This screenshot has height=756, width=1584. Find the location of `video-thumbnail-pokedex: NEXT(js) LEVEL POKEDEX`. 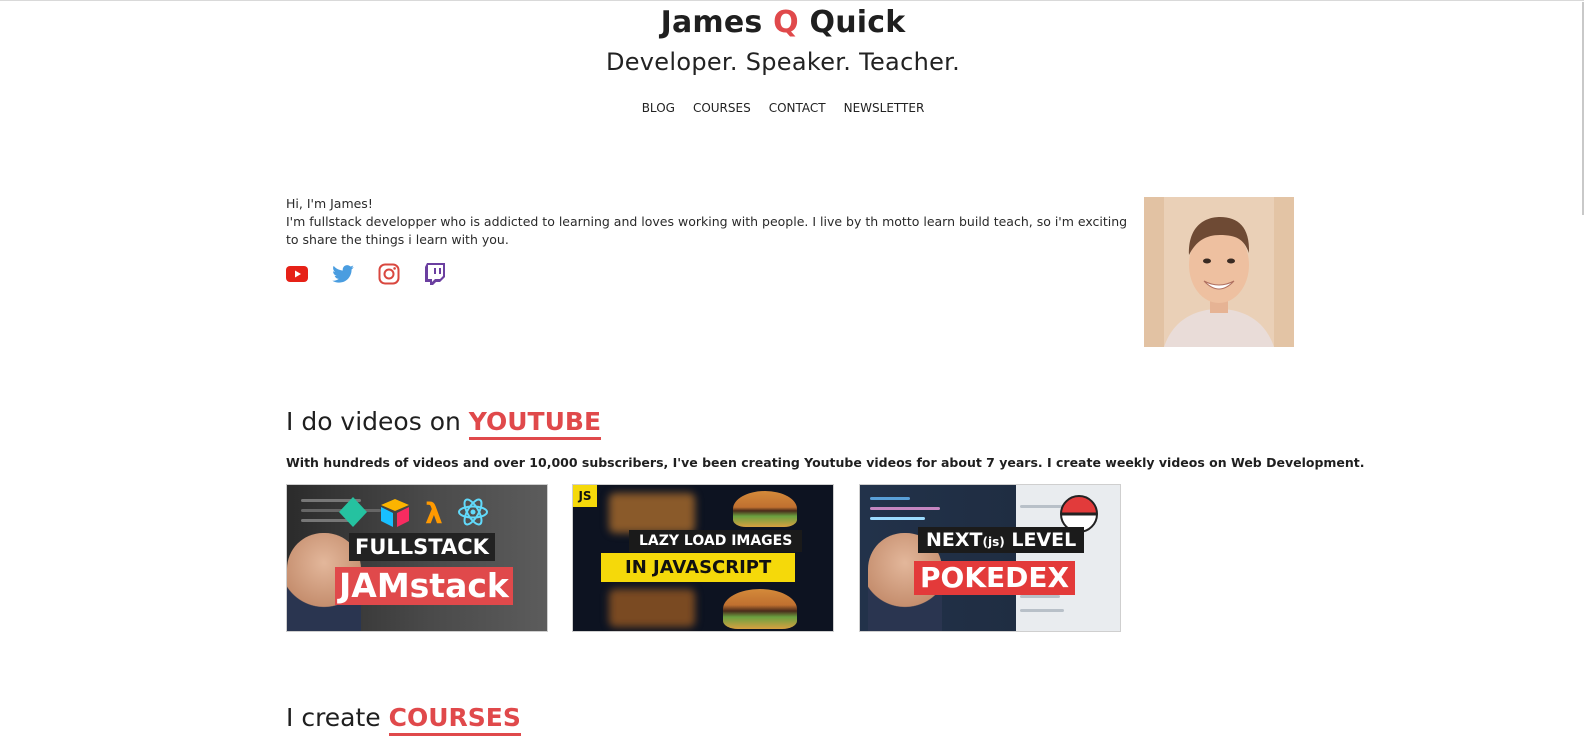

video-thumbnail-pokedex: NEXT(js) LEVEL POKEDEX is located at coordinates (990, 558).